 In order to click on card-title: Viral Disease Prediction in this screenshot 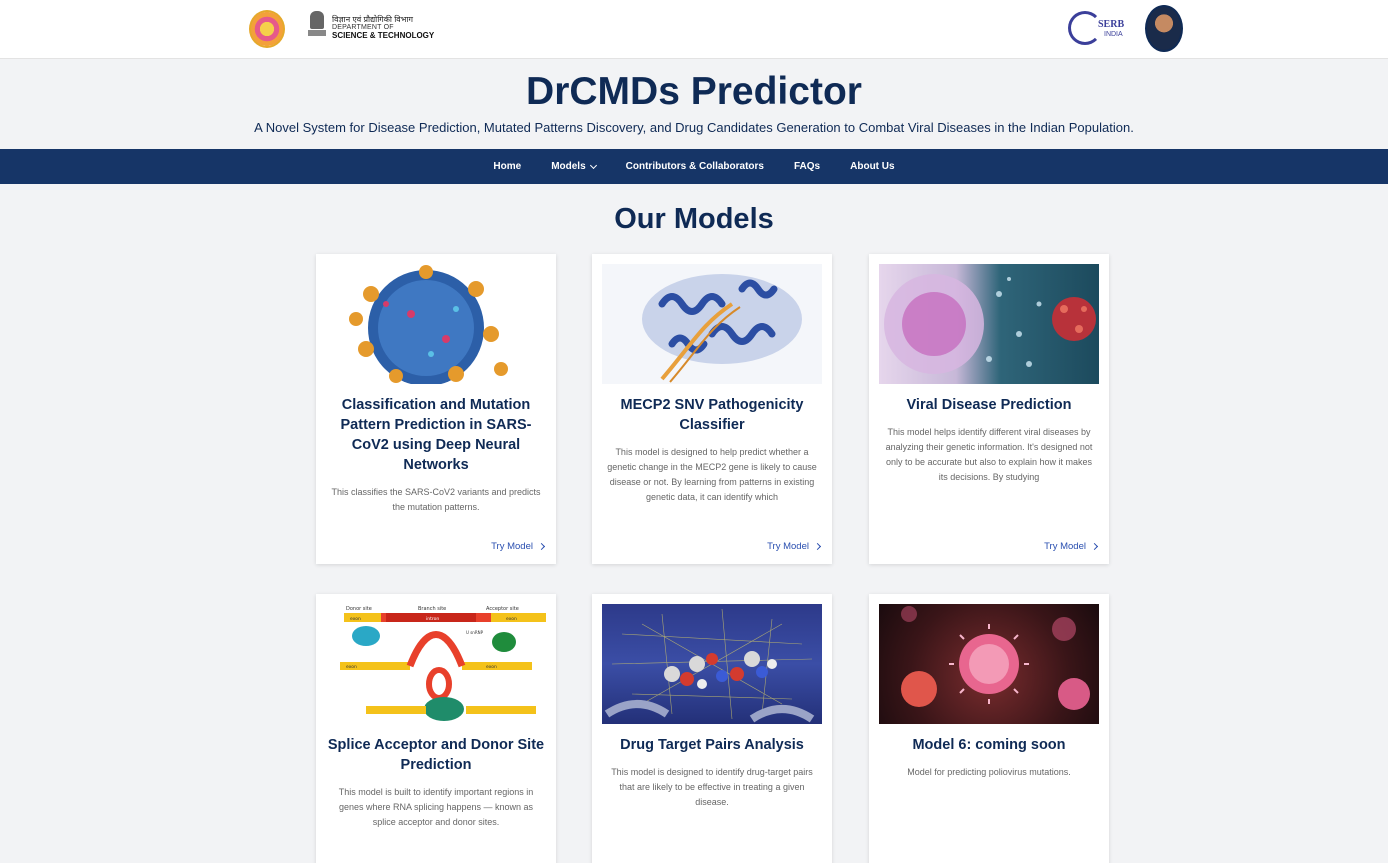, I will do `click(989, 405)`.